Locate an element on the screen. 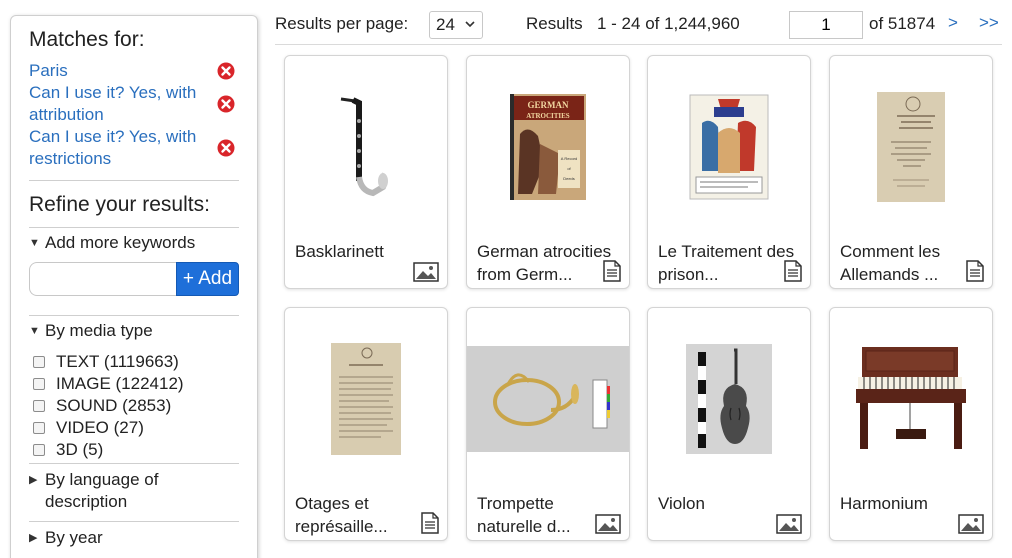 This screenshot has width=1012, height=558. matches-heading: Matches for: is located at coordinates (87, 39).